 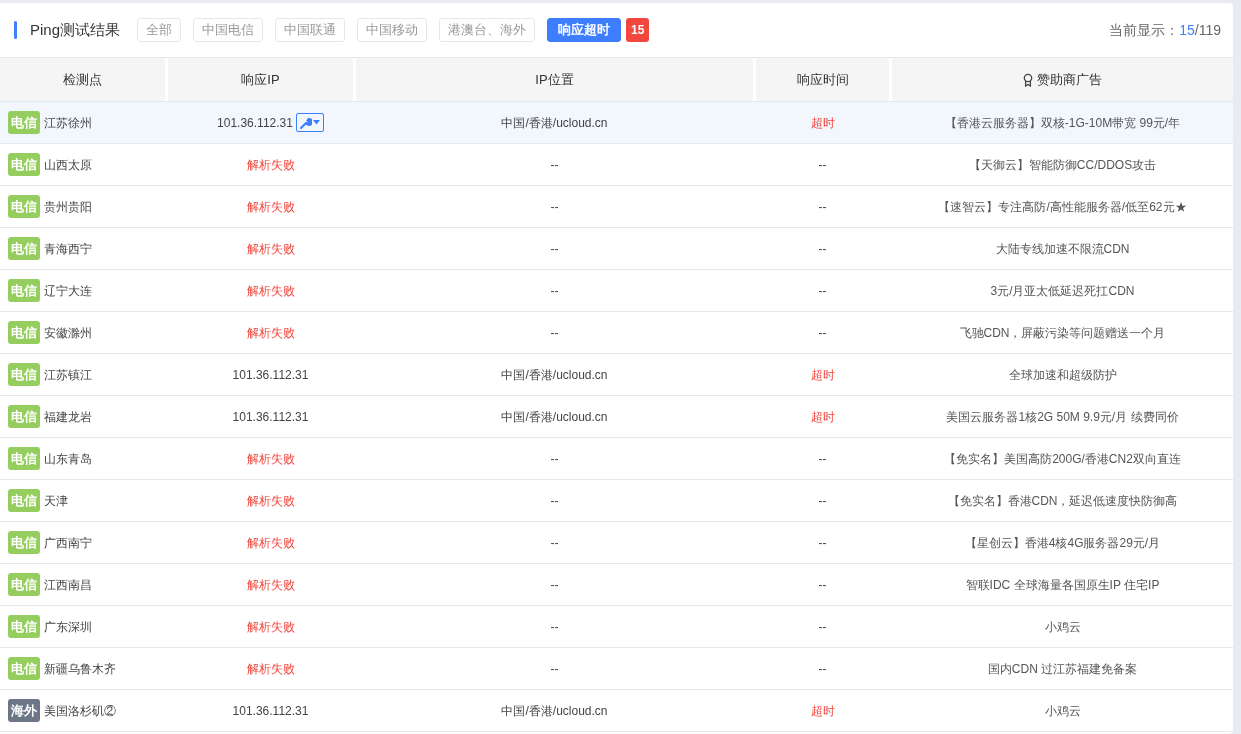 I want to click on location-text: 山西太原, so click(x=68, y=165).